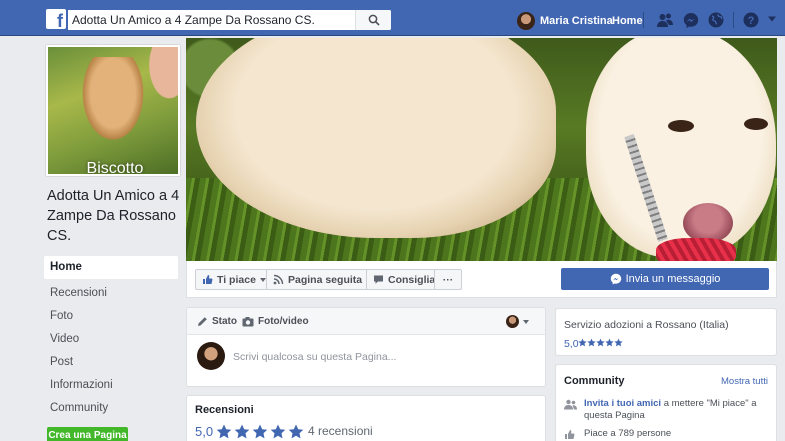  I want to click on following-button: Pagina seguita, so click(323, 279).